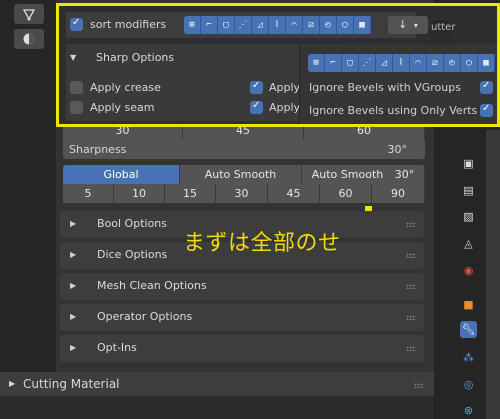  I want to click on preset-5: 5, so click(88, 193).